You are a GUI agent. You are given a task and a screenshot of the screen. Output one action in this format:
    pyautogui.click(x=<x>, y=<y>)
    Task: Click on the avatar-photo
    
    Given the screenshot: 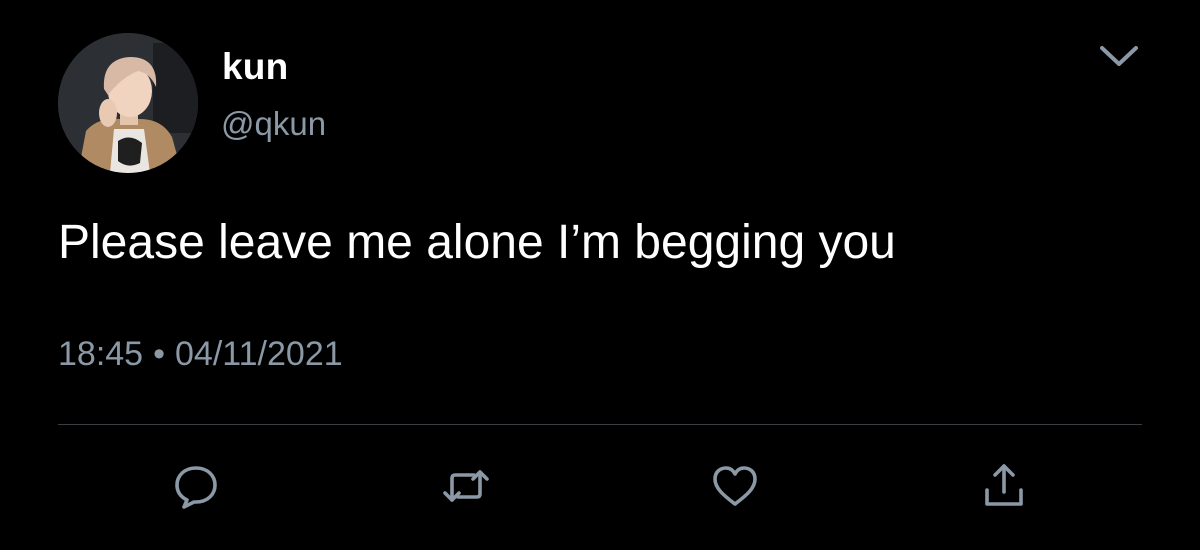 What is the action you would take?
    pyautogui.click(x=128, y=103)
    